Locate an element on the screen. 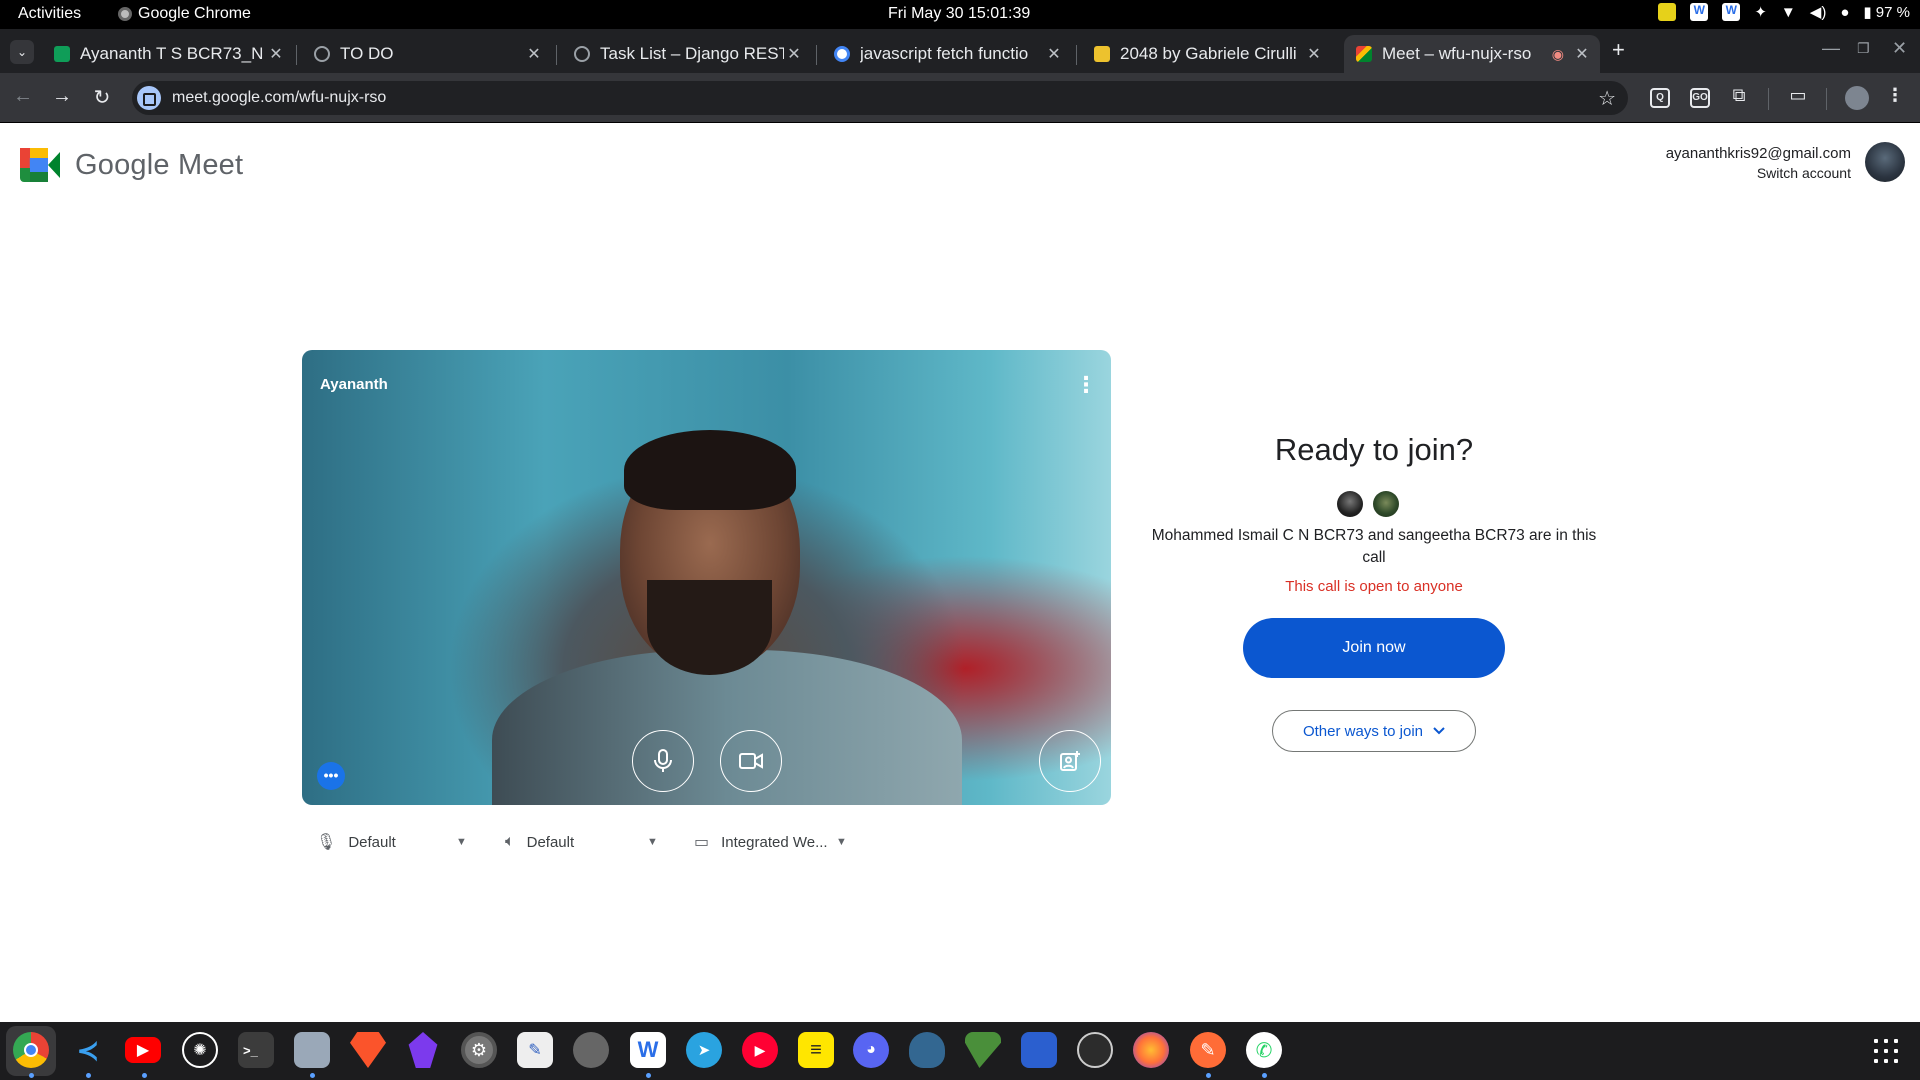 Image resolution: width=1920 pixels, height=1080 pixels. video-person-hair is located at coordinates (710, 470).